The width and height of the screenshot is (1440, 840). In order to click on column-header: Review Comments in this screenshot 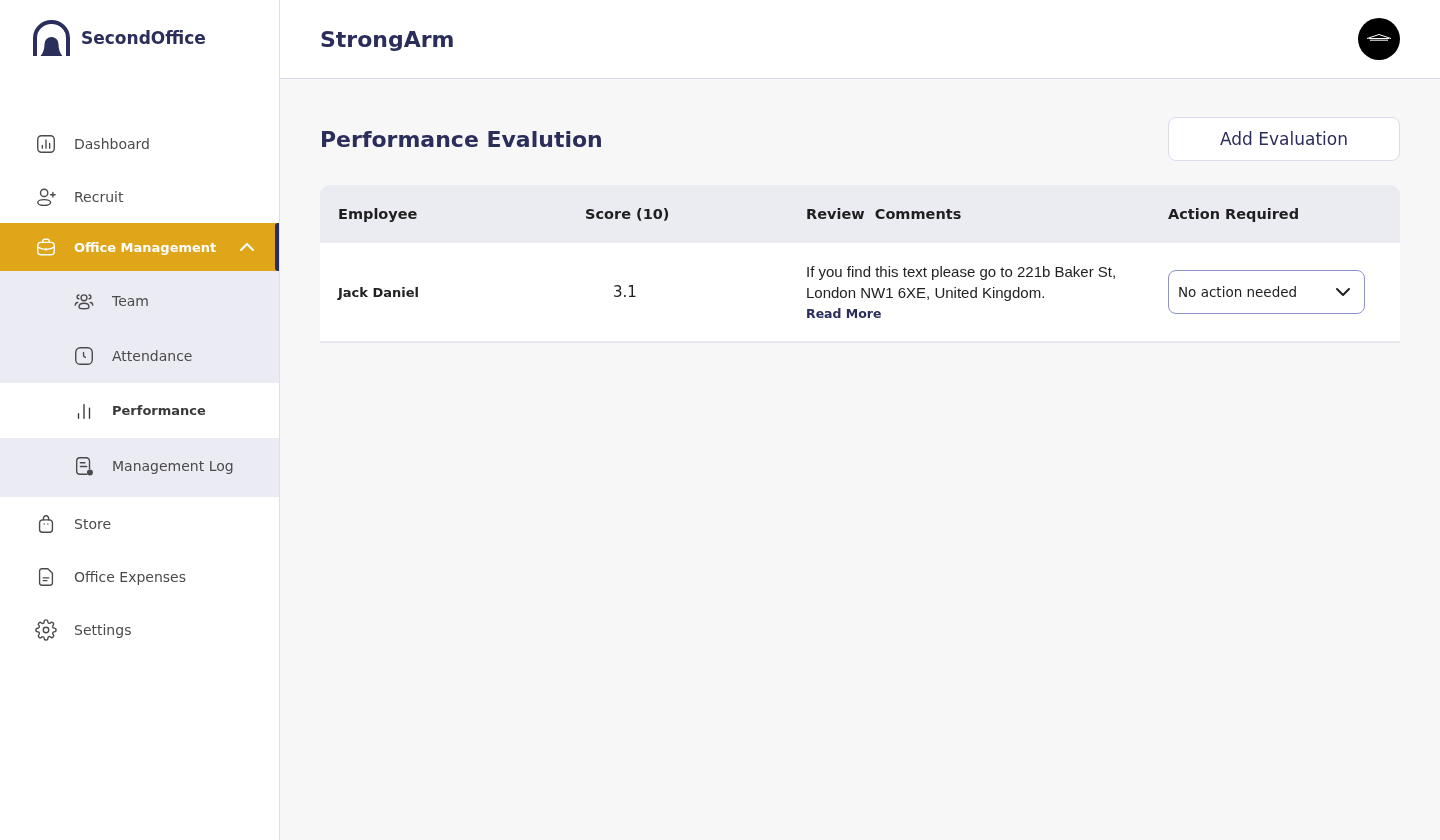, I will do `click(884, 214)`.